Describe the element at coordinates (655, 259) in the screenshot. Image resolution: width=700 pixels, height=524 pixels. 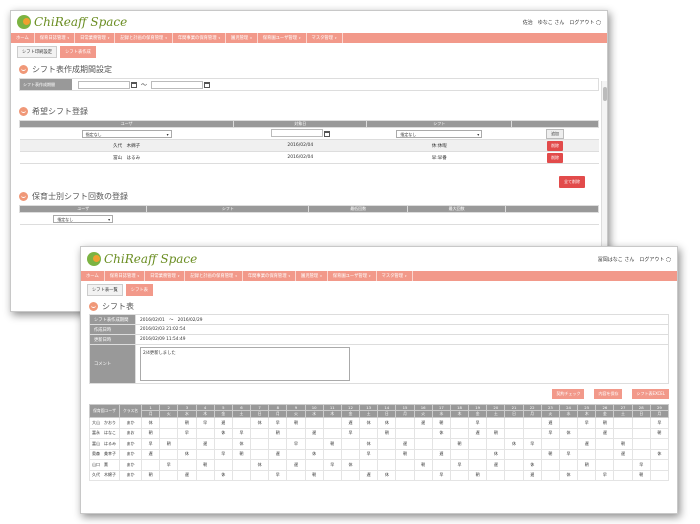
I see `logout-link: ログアウト` at that location.